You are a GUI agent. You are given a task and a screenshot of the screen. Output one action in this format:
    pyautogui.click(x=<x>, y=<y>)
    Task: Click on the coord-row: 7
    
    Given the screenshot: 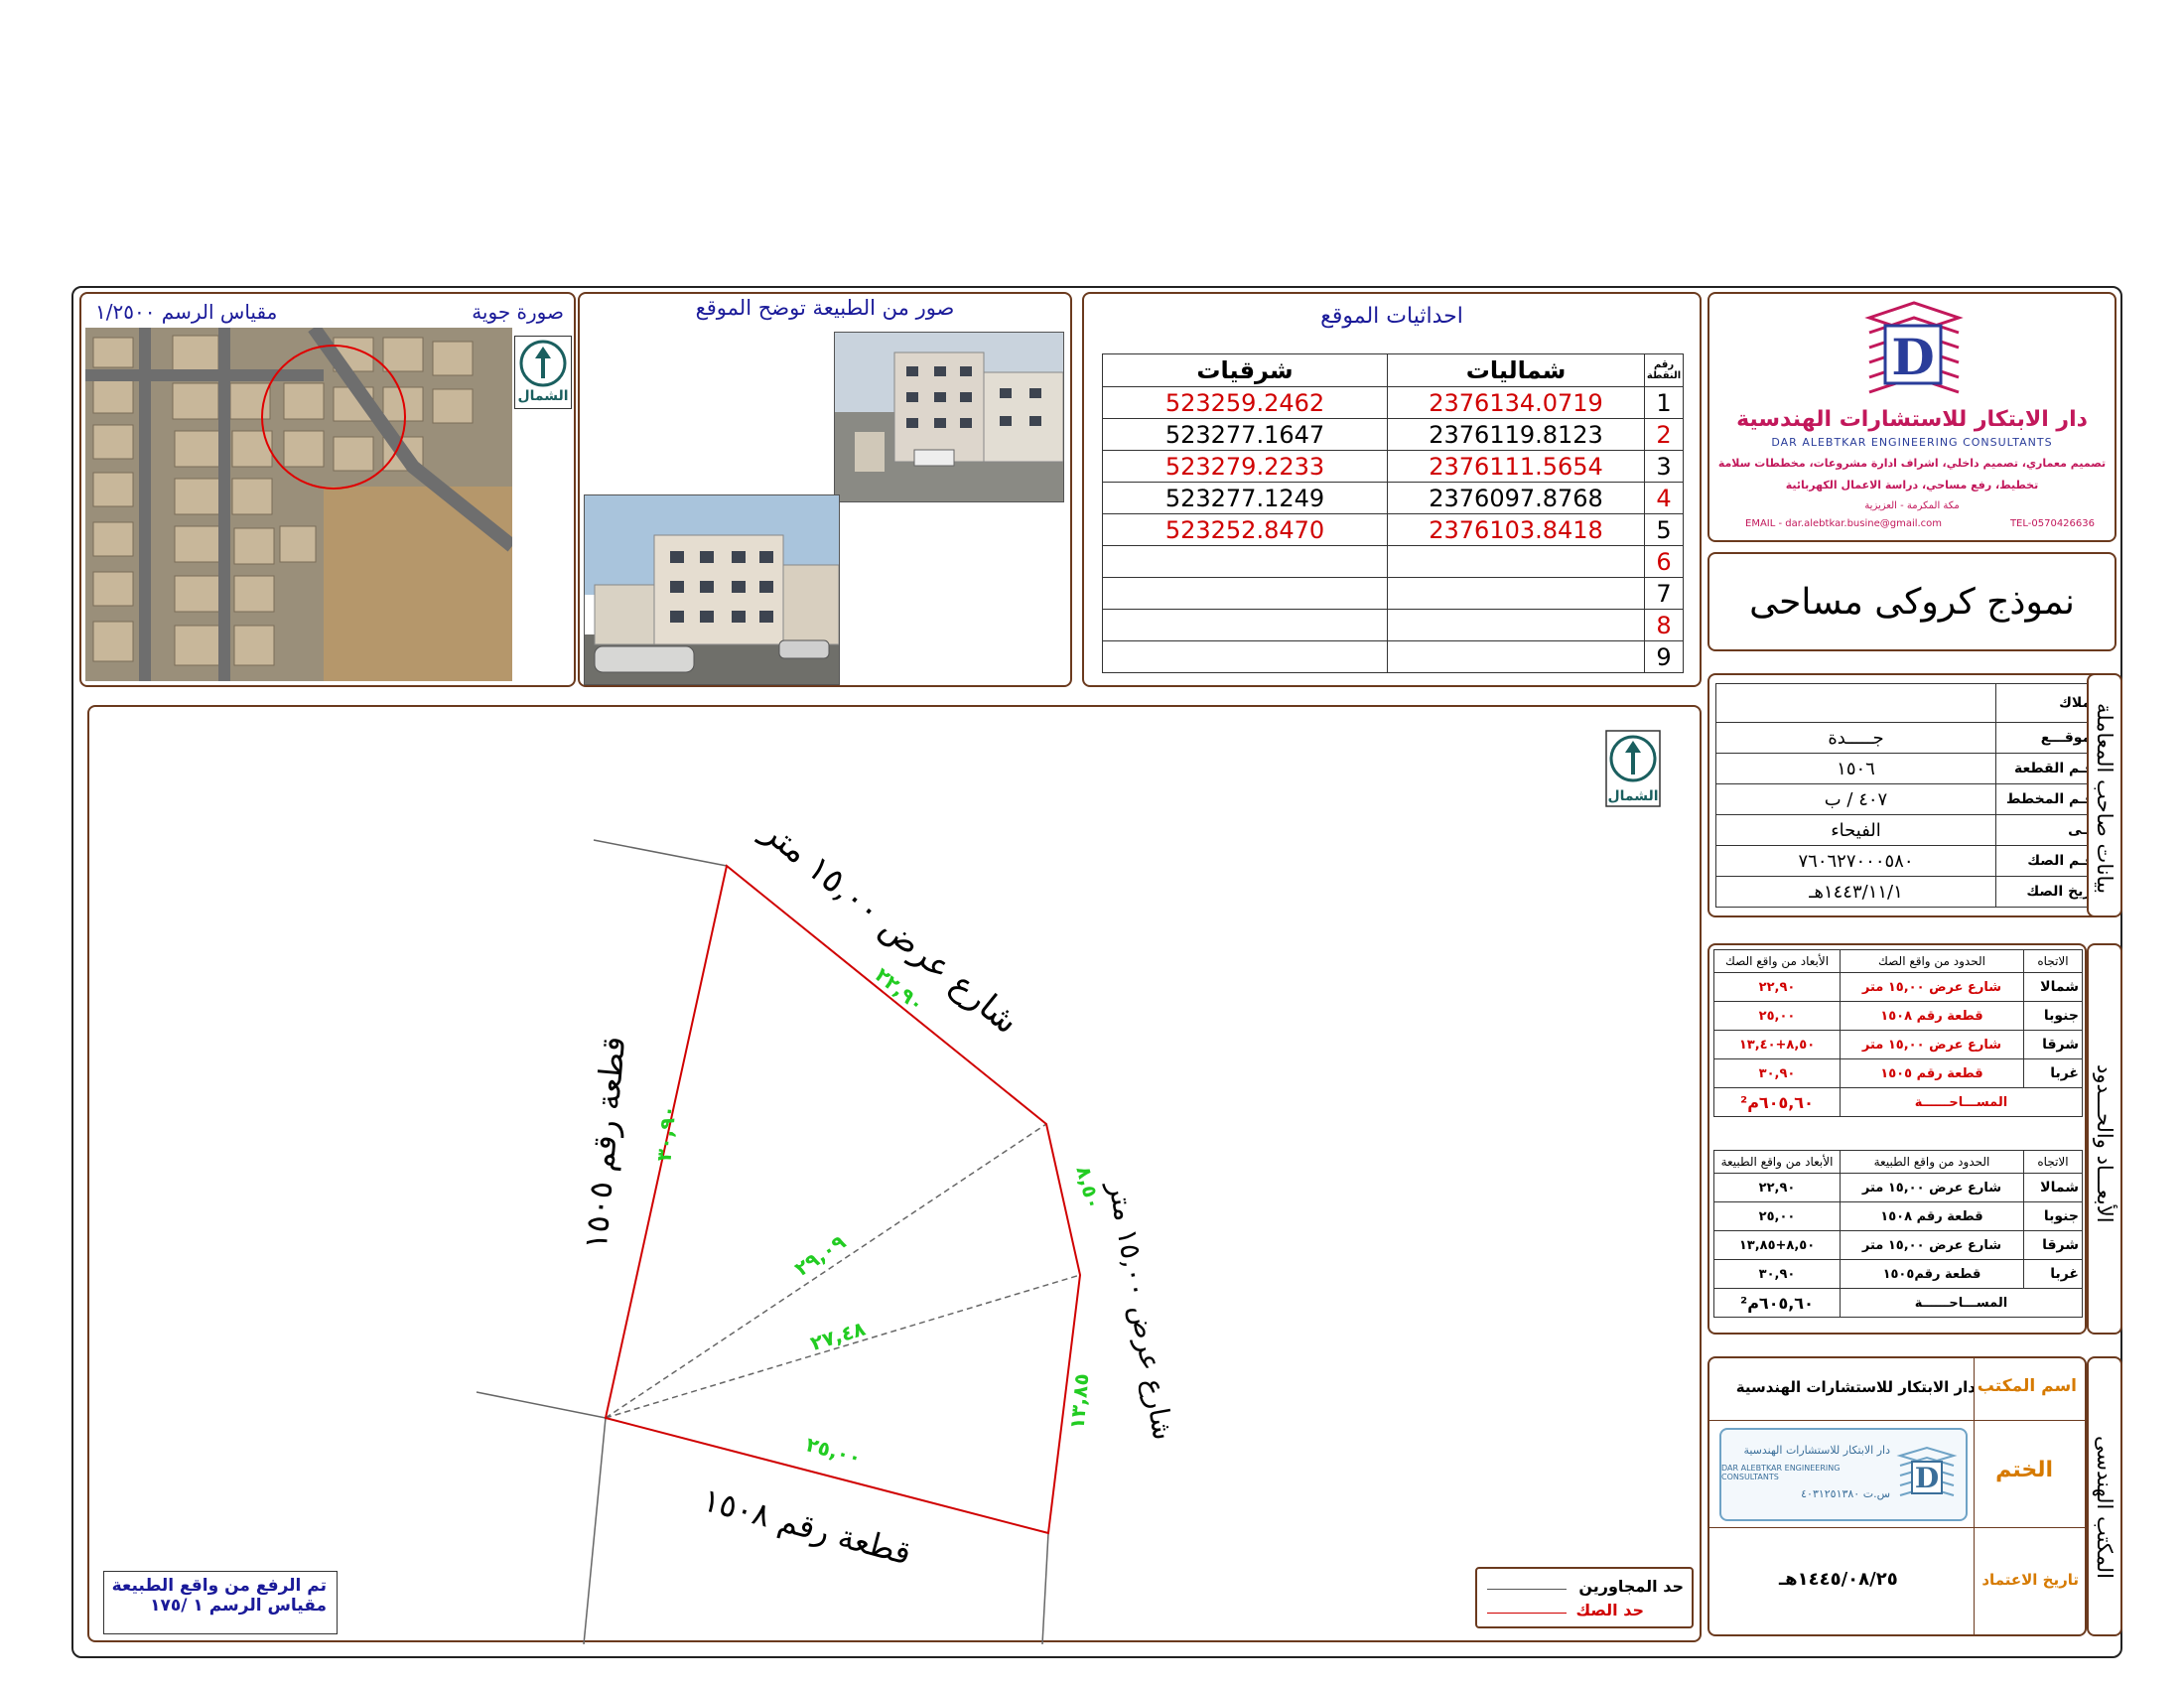 What is the action you would take?
    pyautogui.click(x=1393, y=593)
    